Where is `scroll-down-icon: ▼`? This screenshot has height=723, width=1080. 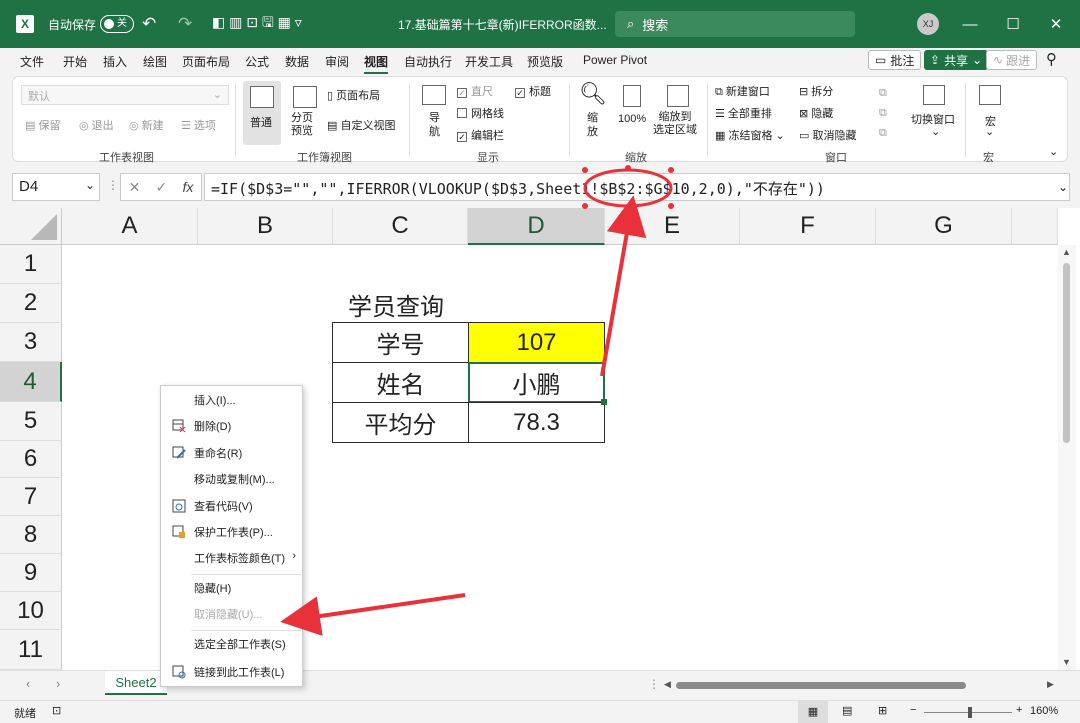 scroll-down-icon: ▼ is located at coordinates (1066, 662).